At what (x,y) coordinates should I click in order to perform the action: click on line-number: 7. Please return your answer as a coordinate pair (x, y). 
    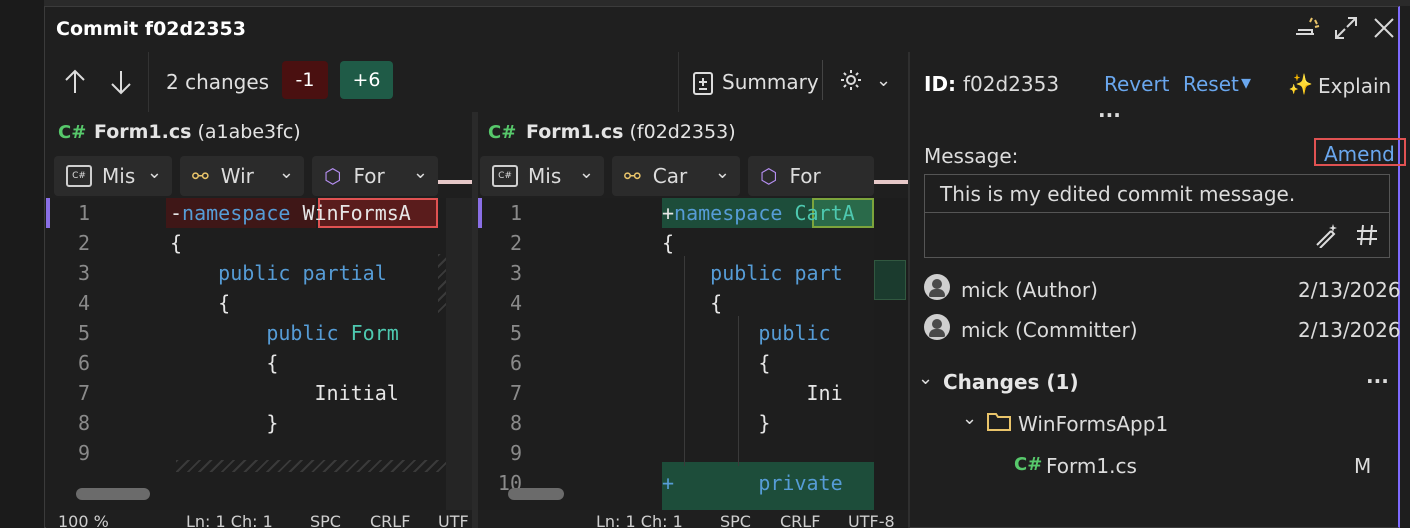
    Looking at the image, I should click on (83, 393).